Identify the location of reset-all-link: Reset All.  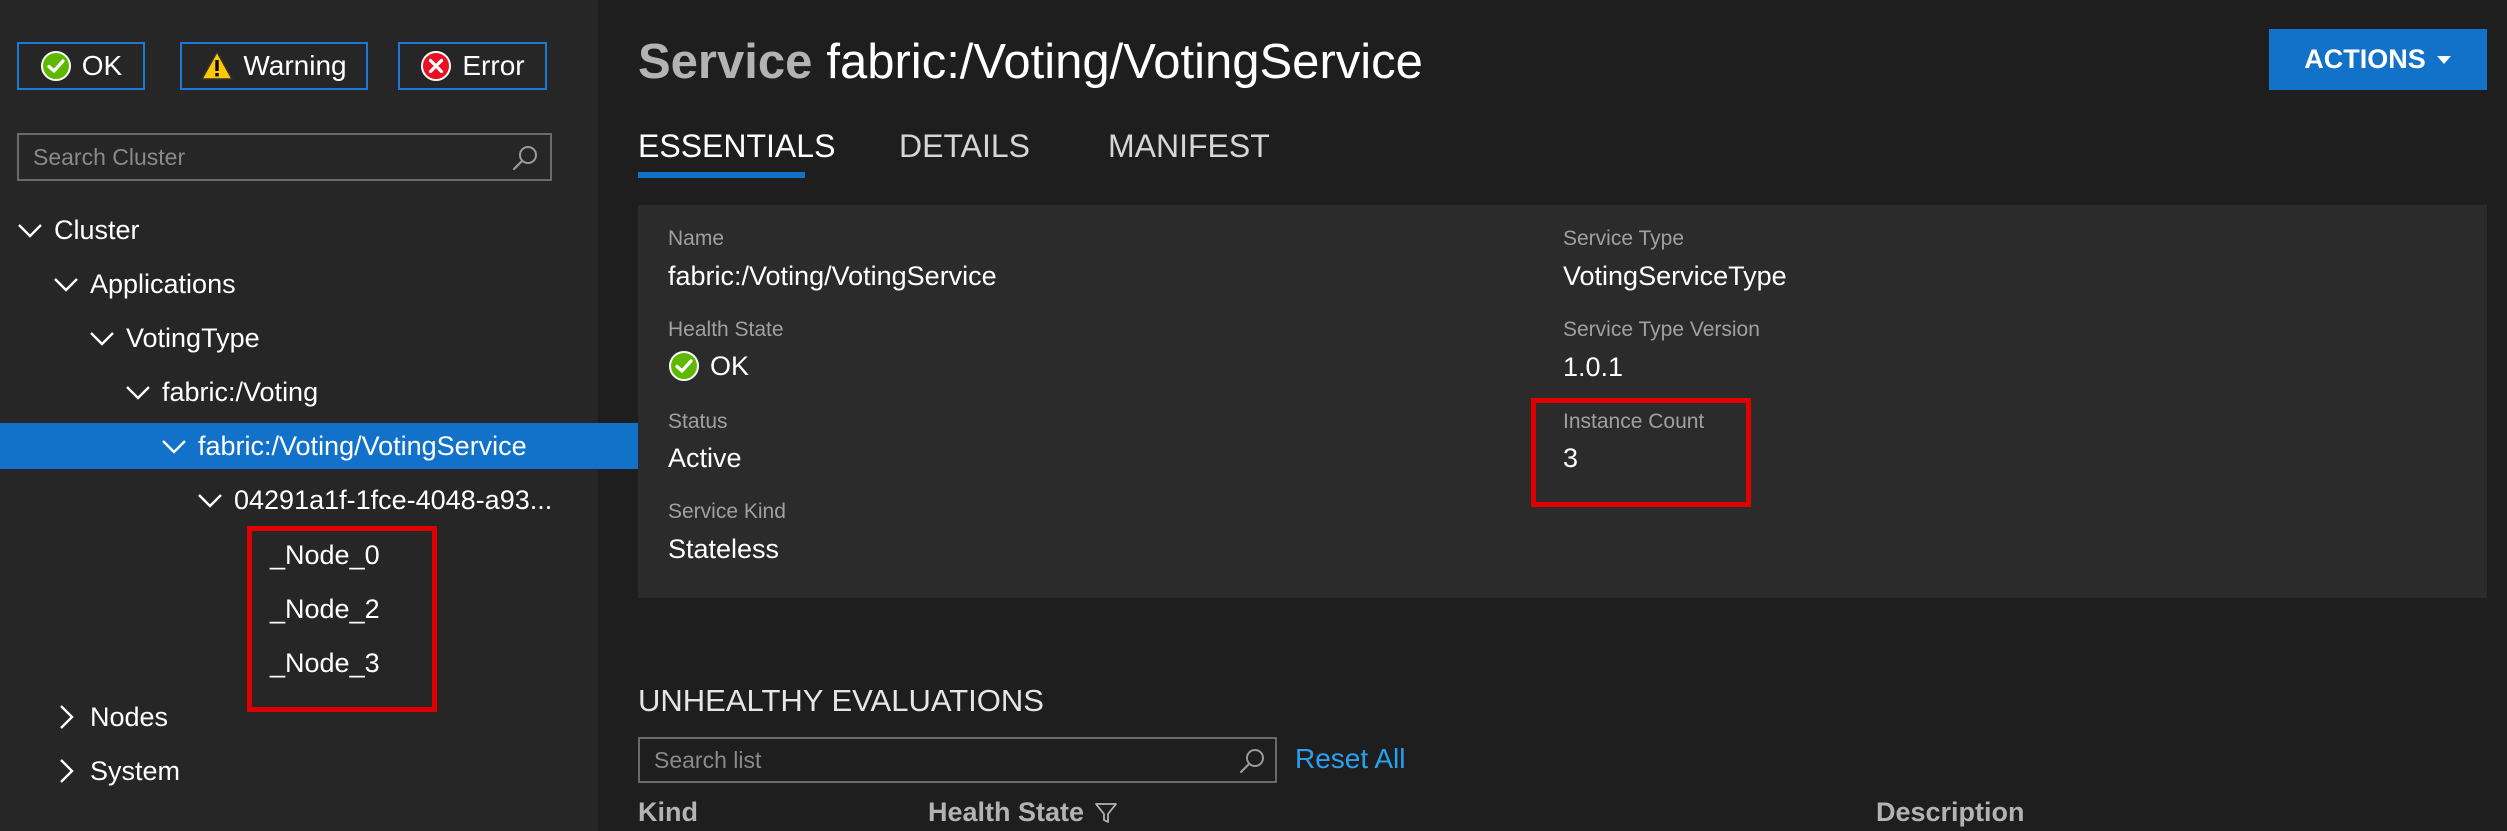
(1350, 759).